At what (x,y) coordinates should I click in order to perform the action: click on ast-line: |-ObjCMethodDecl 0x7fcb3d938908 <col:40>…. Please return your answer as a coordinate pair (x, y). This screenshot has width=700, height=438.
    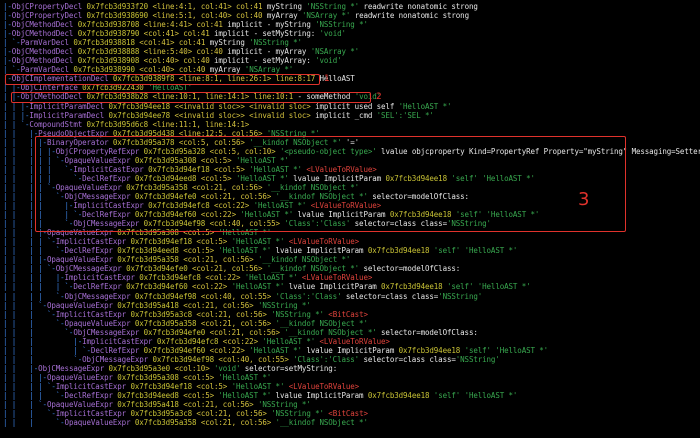
    Looking at the image, I should click on (351, 60).